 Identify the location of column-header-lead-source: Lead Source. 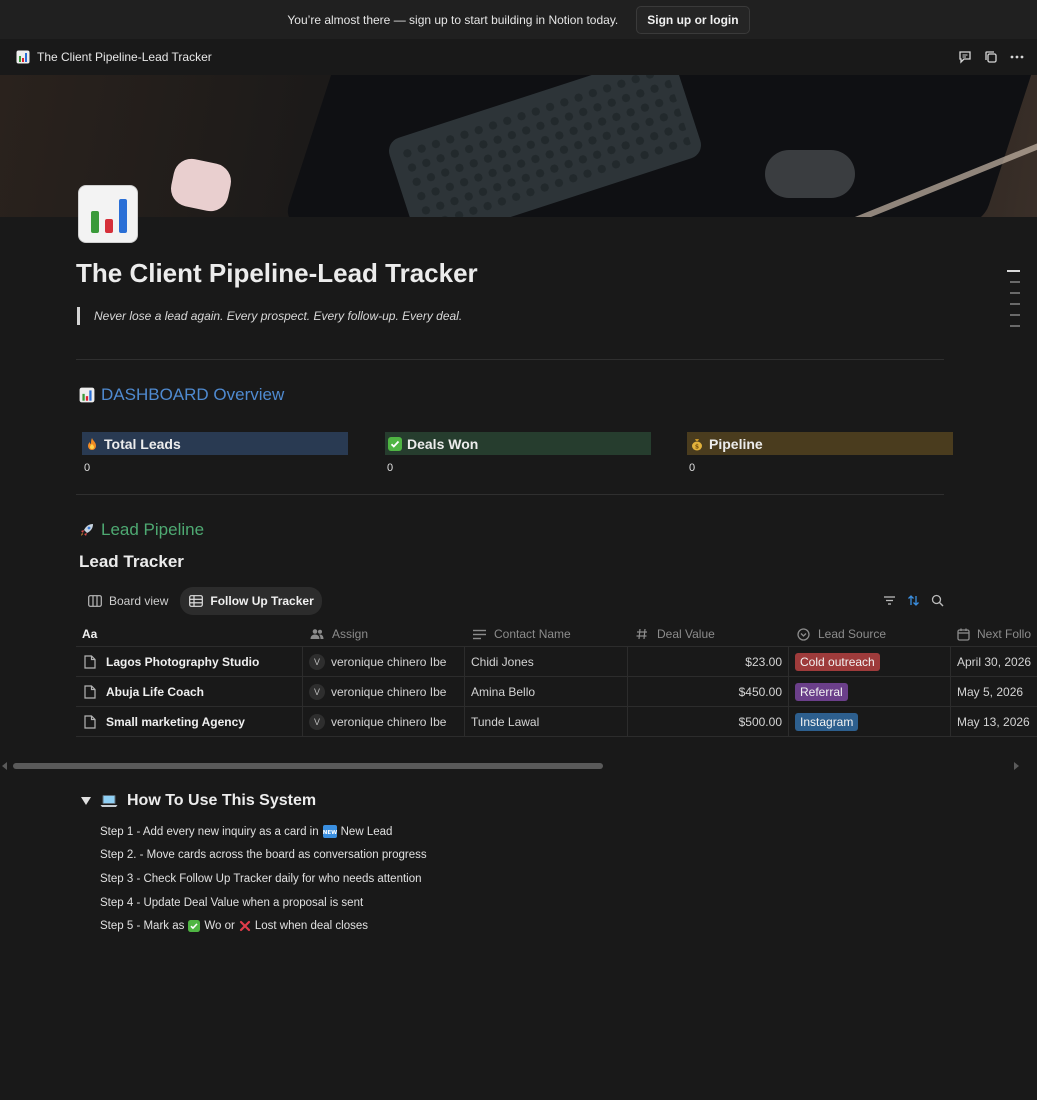
(870, 634).